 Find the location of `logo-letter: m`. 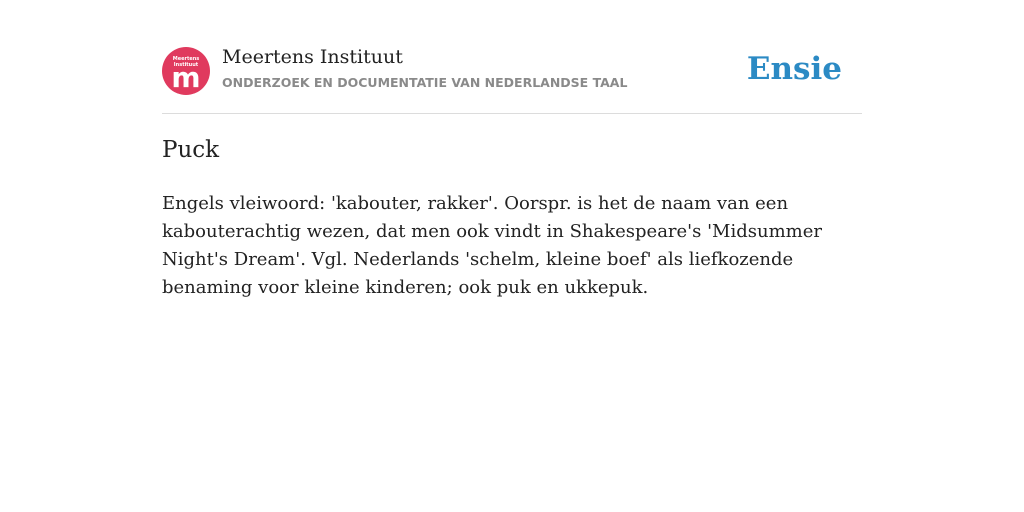

logo-letter: m is located at coordinates (186, 77).